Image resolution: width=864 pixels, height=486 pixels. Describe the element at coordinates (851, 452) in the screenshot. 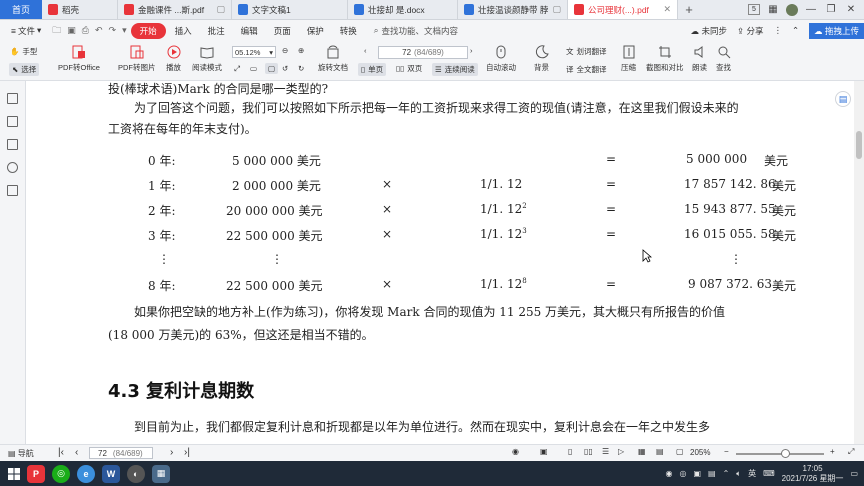

I see `fullscreen-icon: ⤢` at that location.